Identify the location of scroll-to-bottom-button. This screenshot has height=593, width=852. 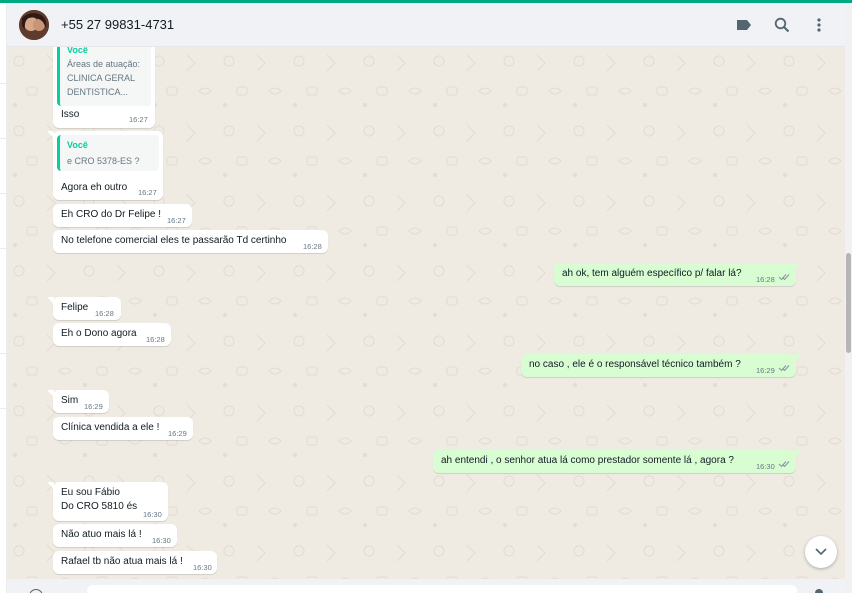
(821, 552).